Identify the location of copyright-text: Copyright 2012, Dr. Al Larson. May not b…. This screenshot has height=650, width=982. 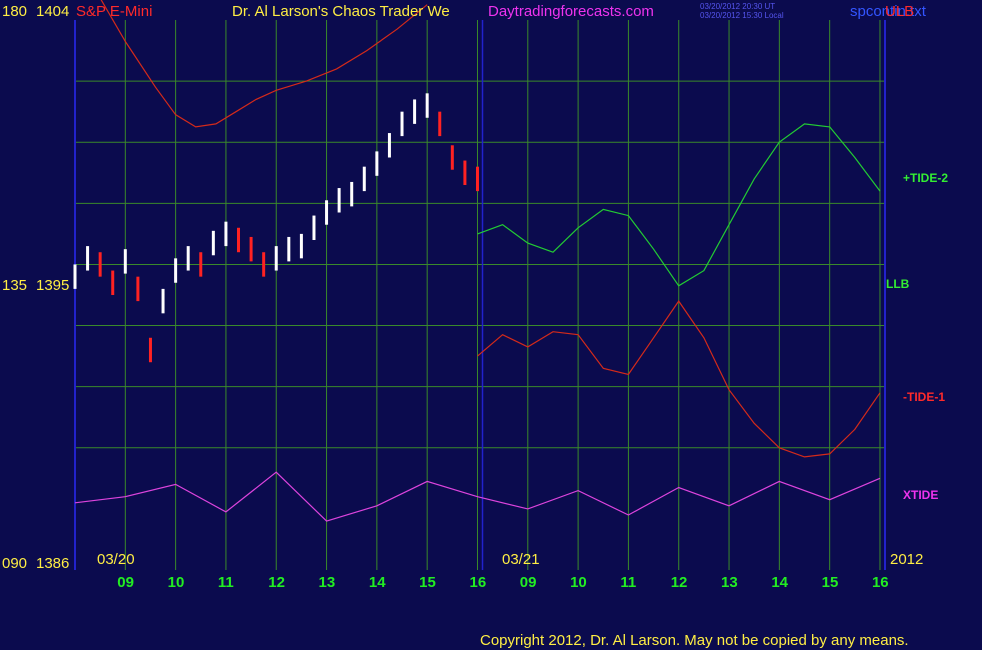
(694, 640).